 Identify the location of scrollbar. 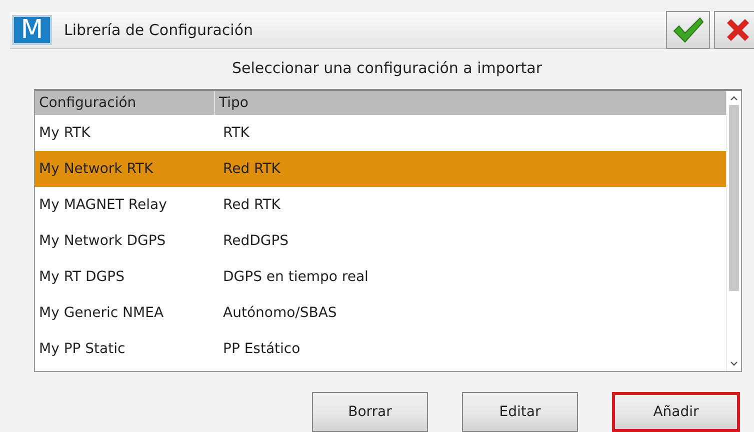
(733, 230).